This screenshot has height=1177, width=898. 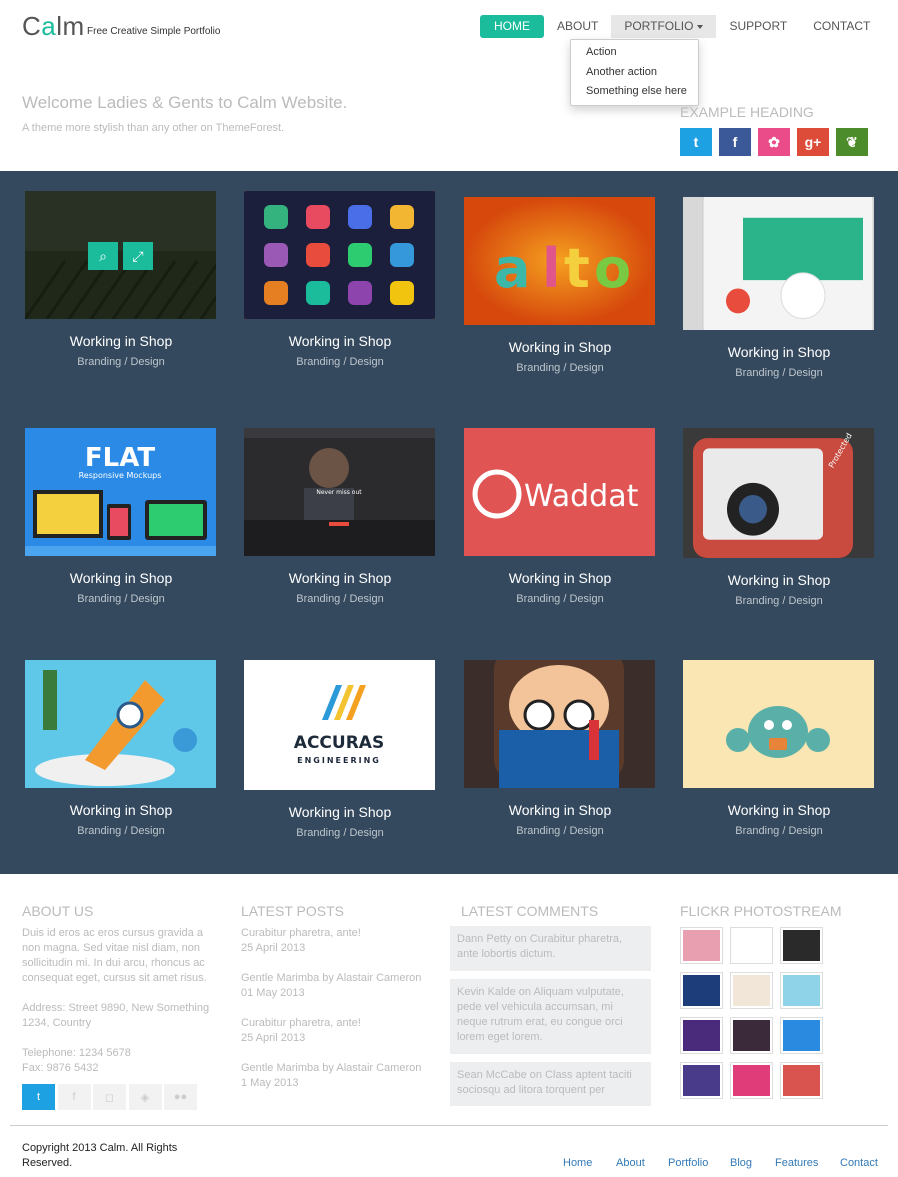 What do you see at coordinates (120, 255) in the screenshot?
I see `portfolio-thumbnail-vineyard: ⌕ ⤢` at bounding box center [120, 255].